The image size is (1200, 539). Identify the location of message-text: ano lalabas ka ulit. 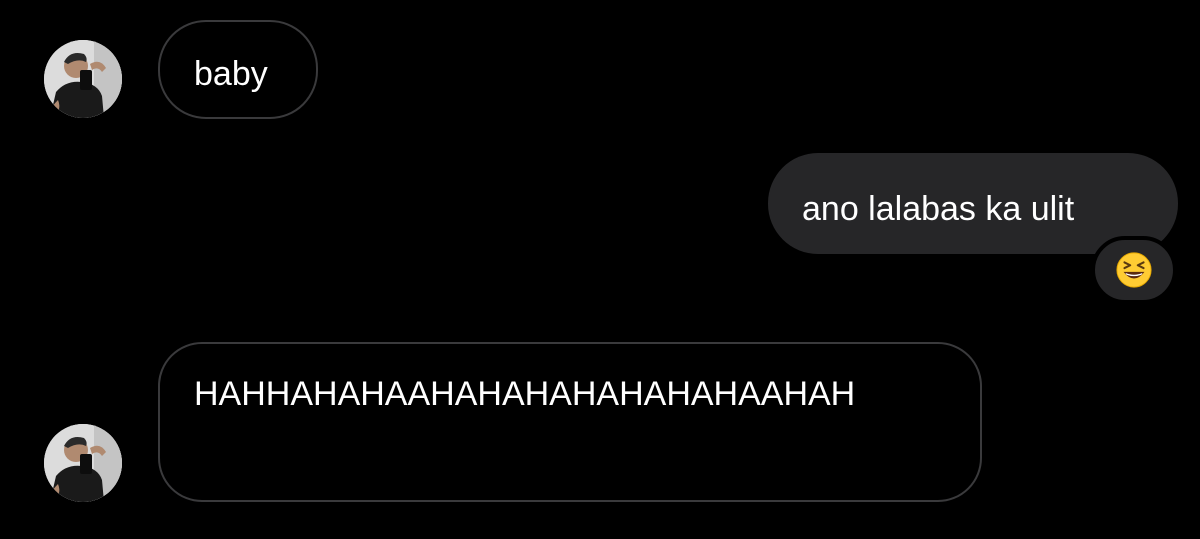
(938, 209).